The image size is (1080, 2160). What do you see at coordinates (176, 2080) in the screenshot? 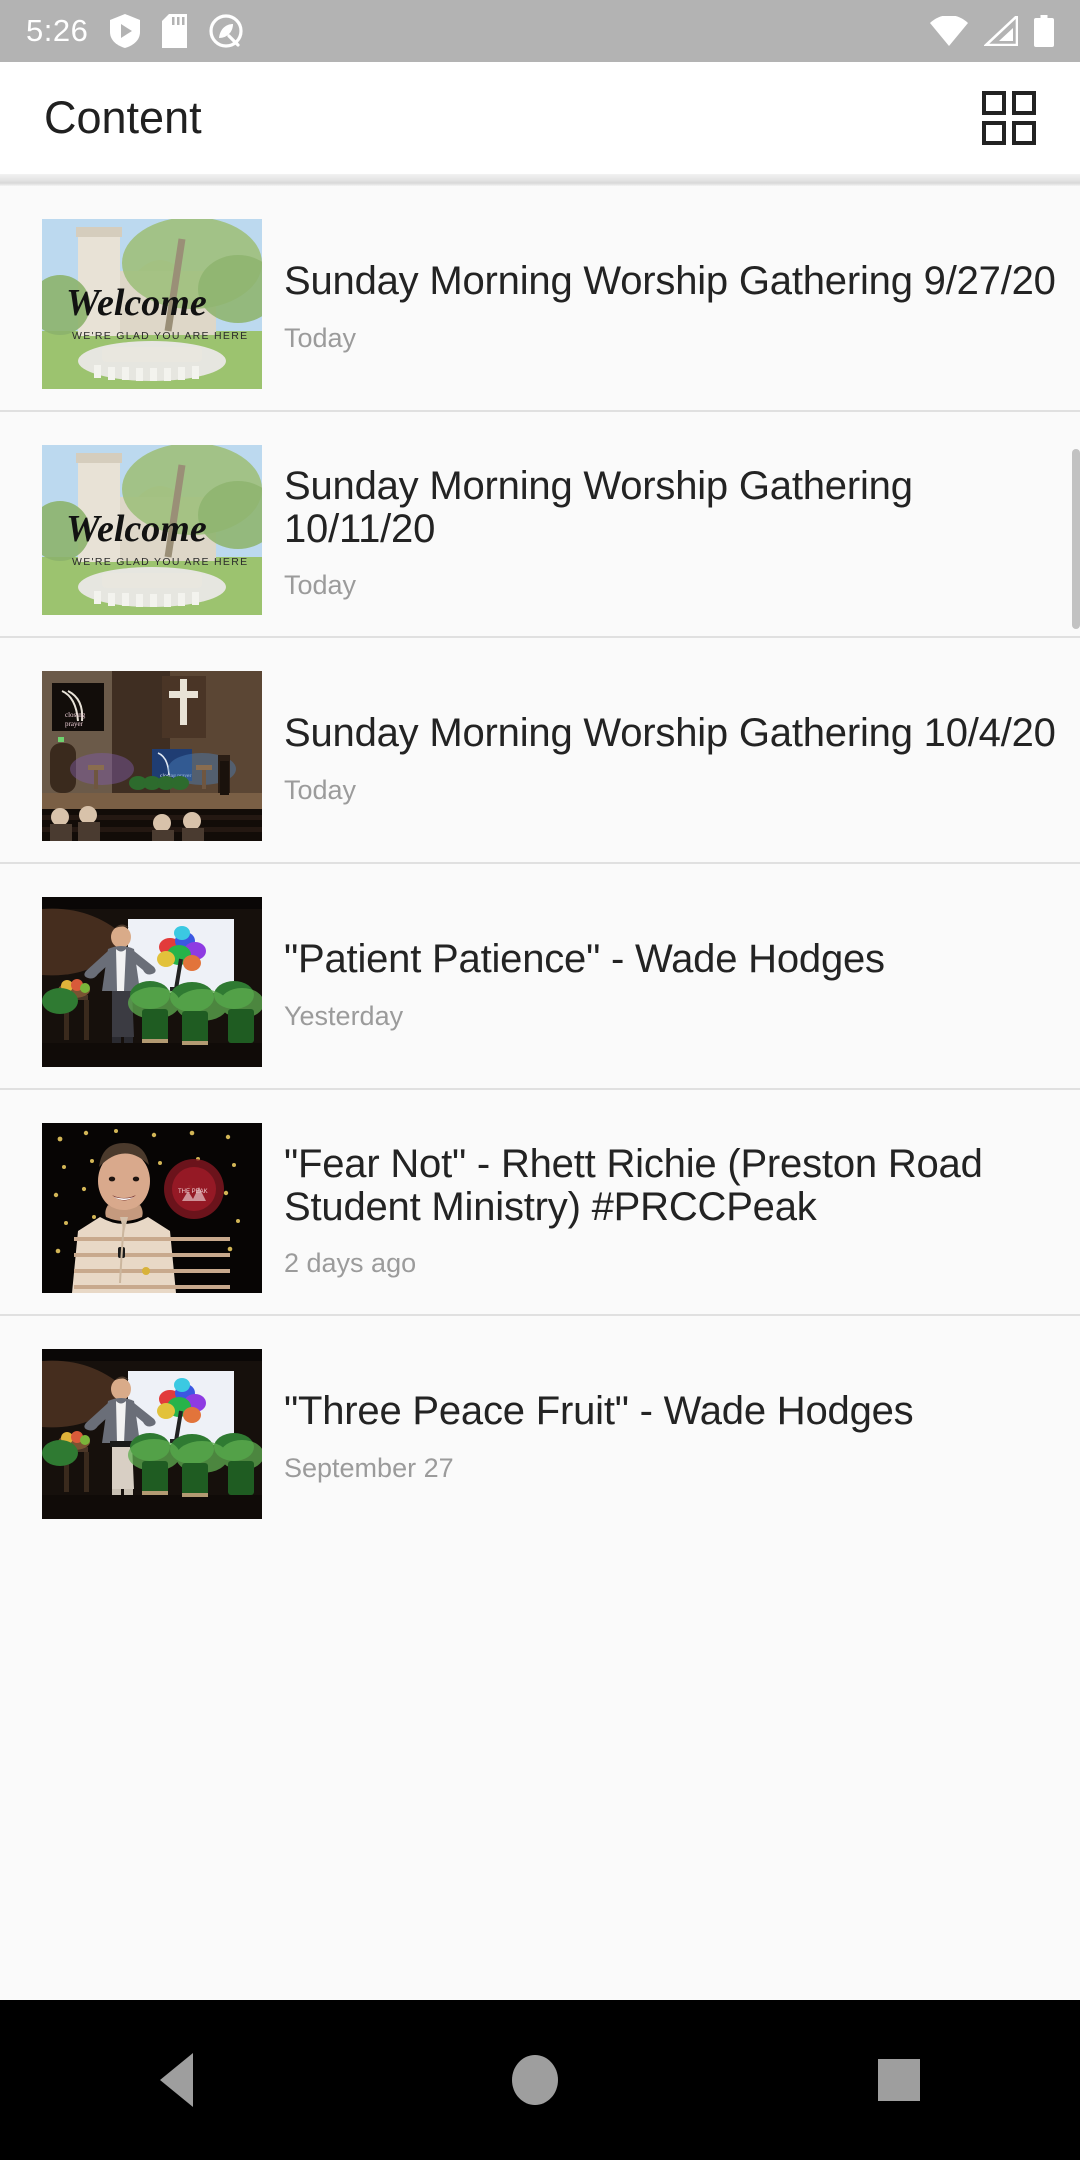
I see `back-button-icon` at bounding box center [176, 2080].